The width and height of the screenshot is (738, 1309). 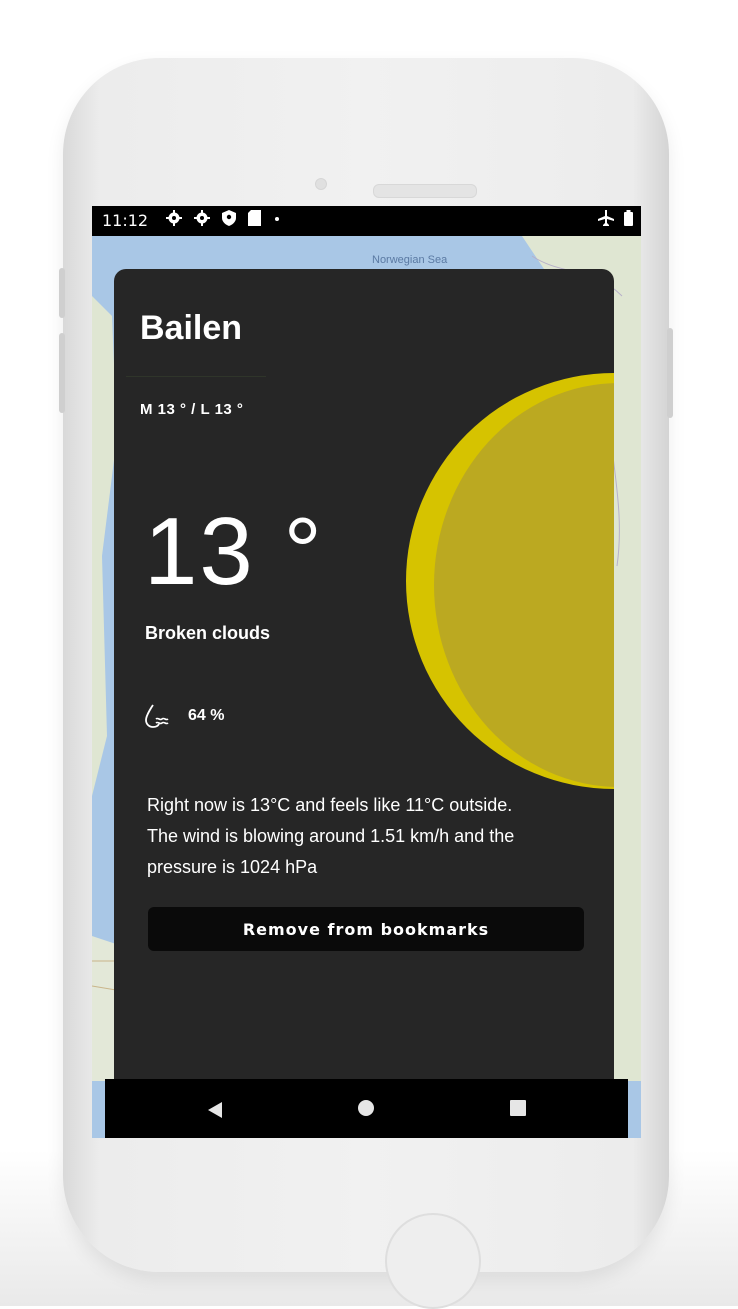 I want to click on humidity-value: 64 %, so click(x=206, y=715).